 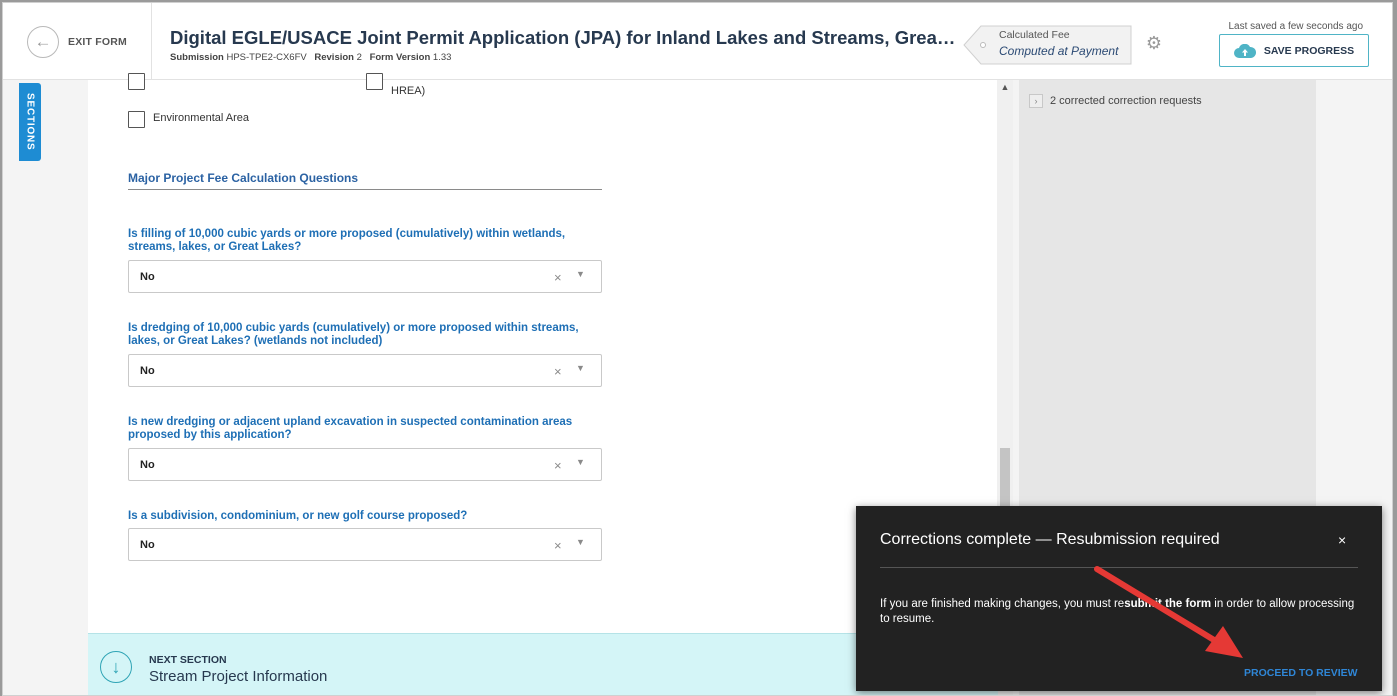 I want to click on checkbox-label: Environmental Area, so click(x=201, y=118).